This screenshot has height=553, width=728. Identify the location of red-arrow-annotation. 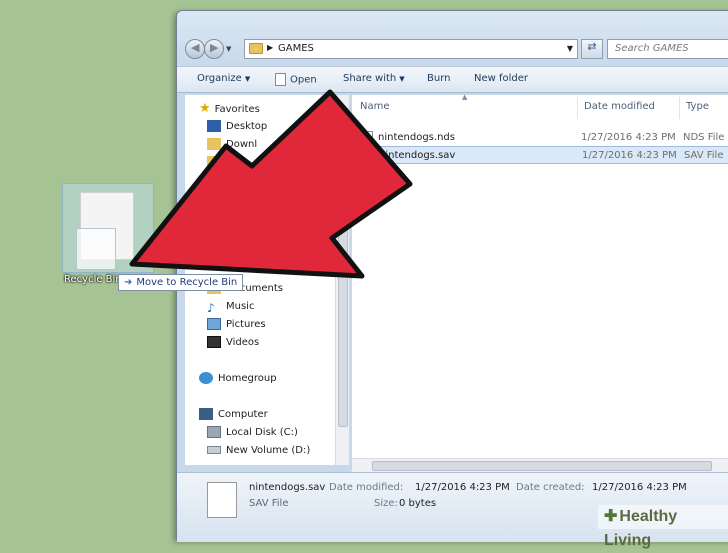
(271, 184).